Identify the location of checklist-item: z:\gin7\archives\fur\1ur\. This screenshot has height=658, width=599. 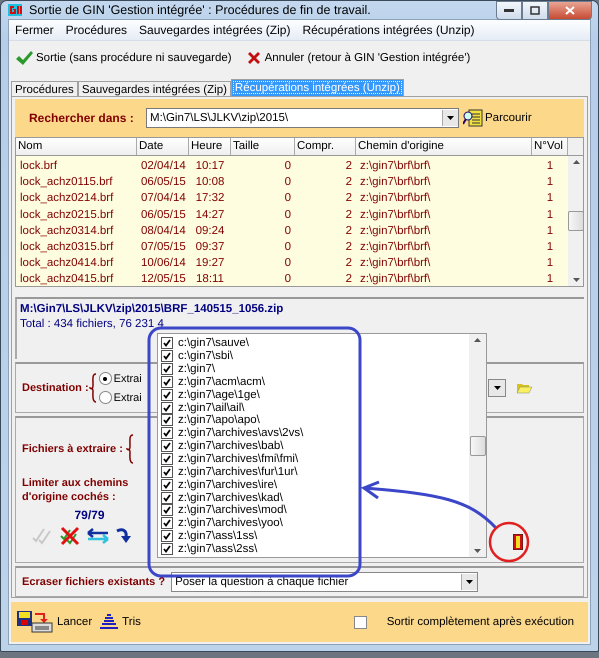
(313, 471).